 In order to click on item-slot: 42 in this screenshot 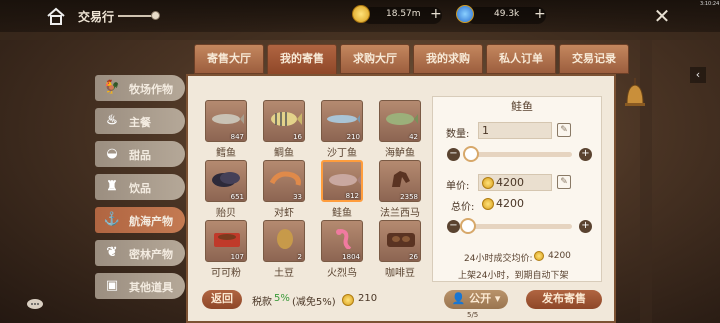, I will do `click(400, 121)`.